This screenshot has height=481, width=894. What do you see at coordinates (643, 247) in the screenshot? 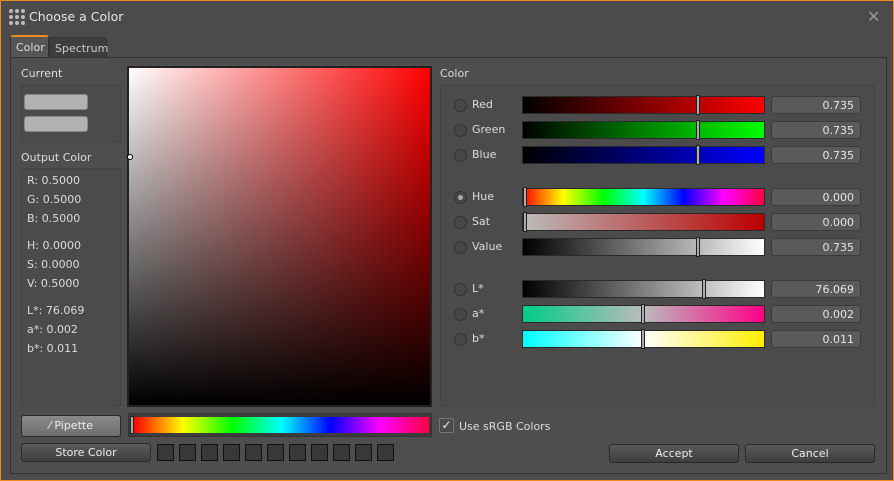
I see `slider-value` at bounding box center [643, 247].